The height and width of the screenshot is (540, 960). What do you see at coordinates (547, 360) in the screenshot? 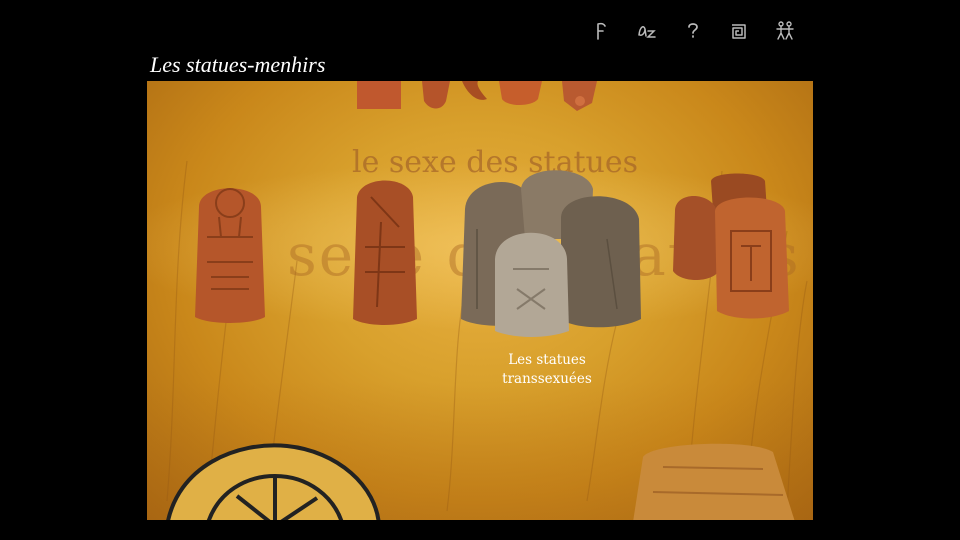
I see `caption-line-1: Les statues` at bounding box center [547, 360].